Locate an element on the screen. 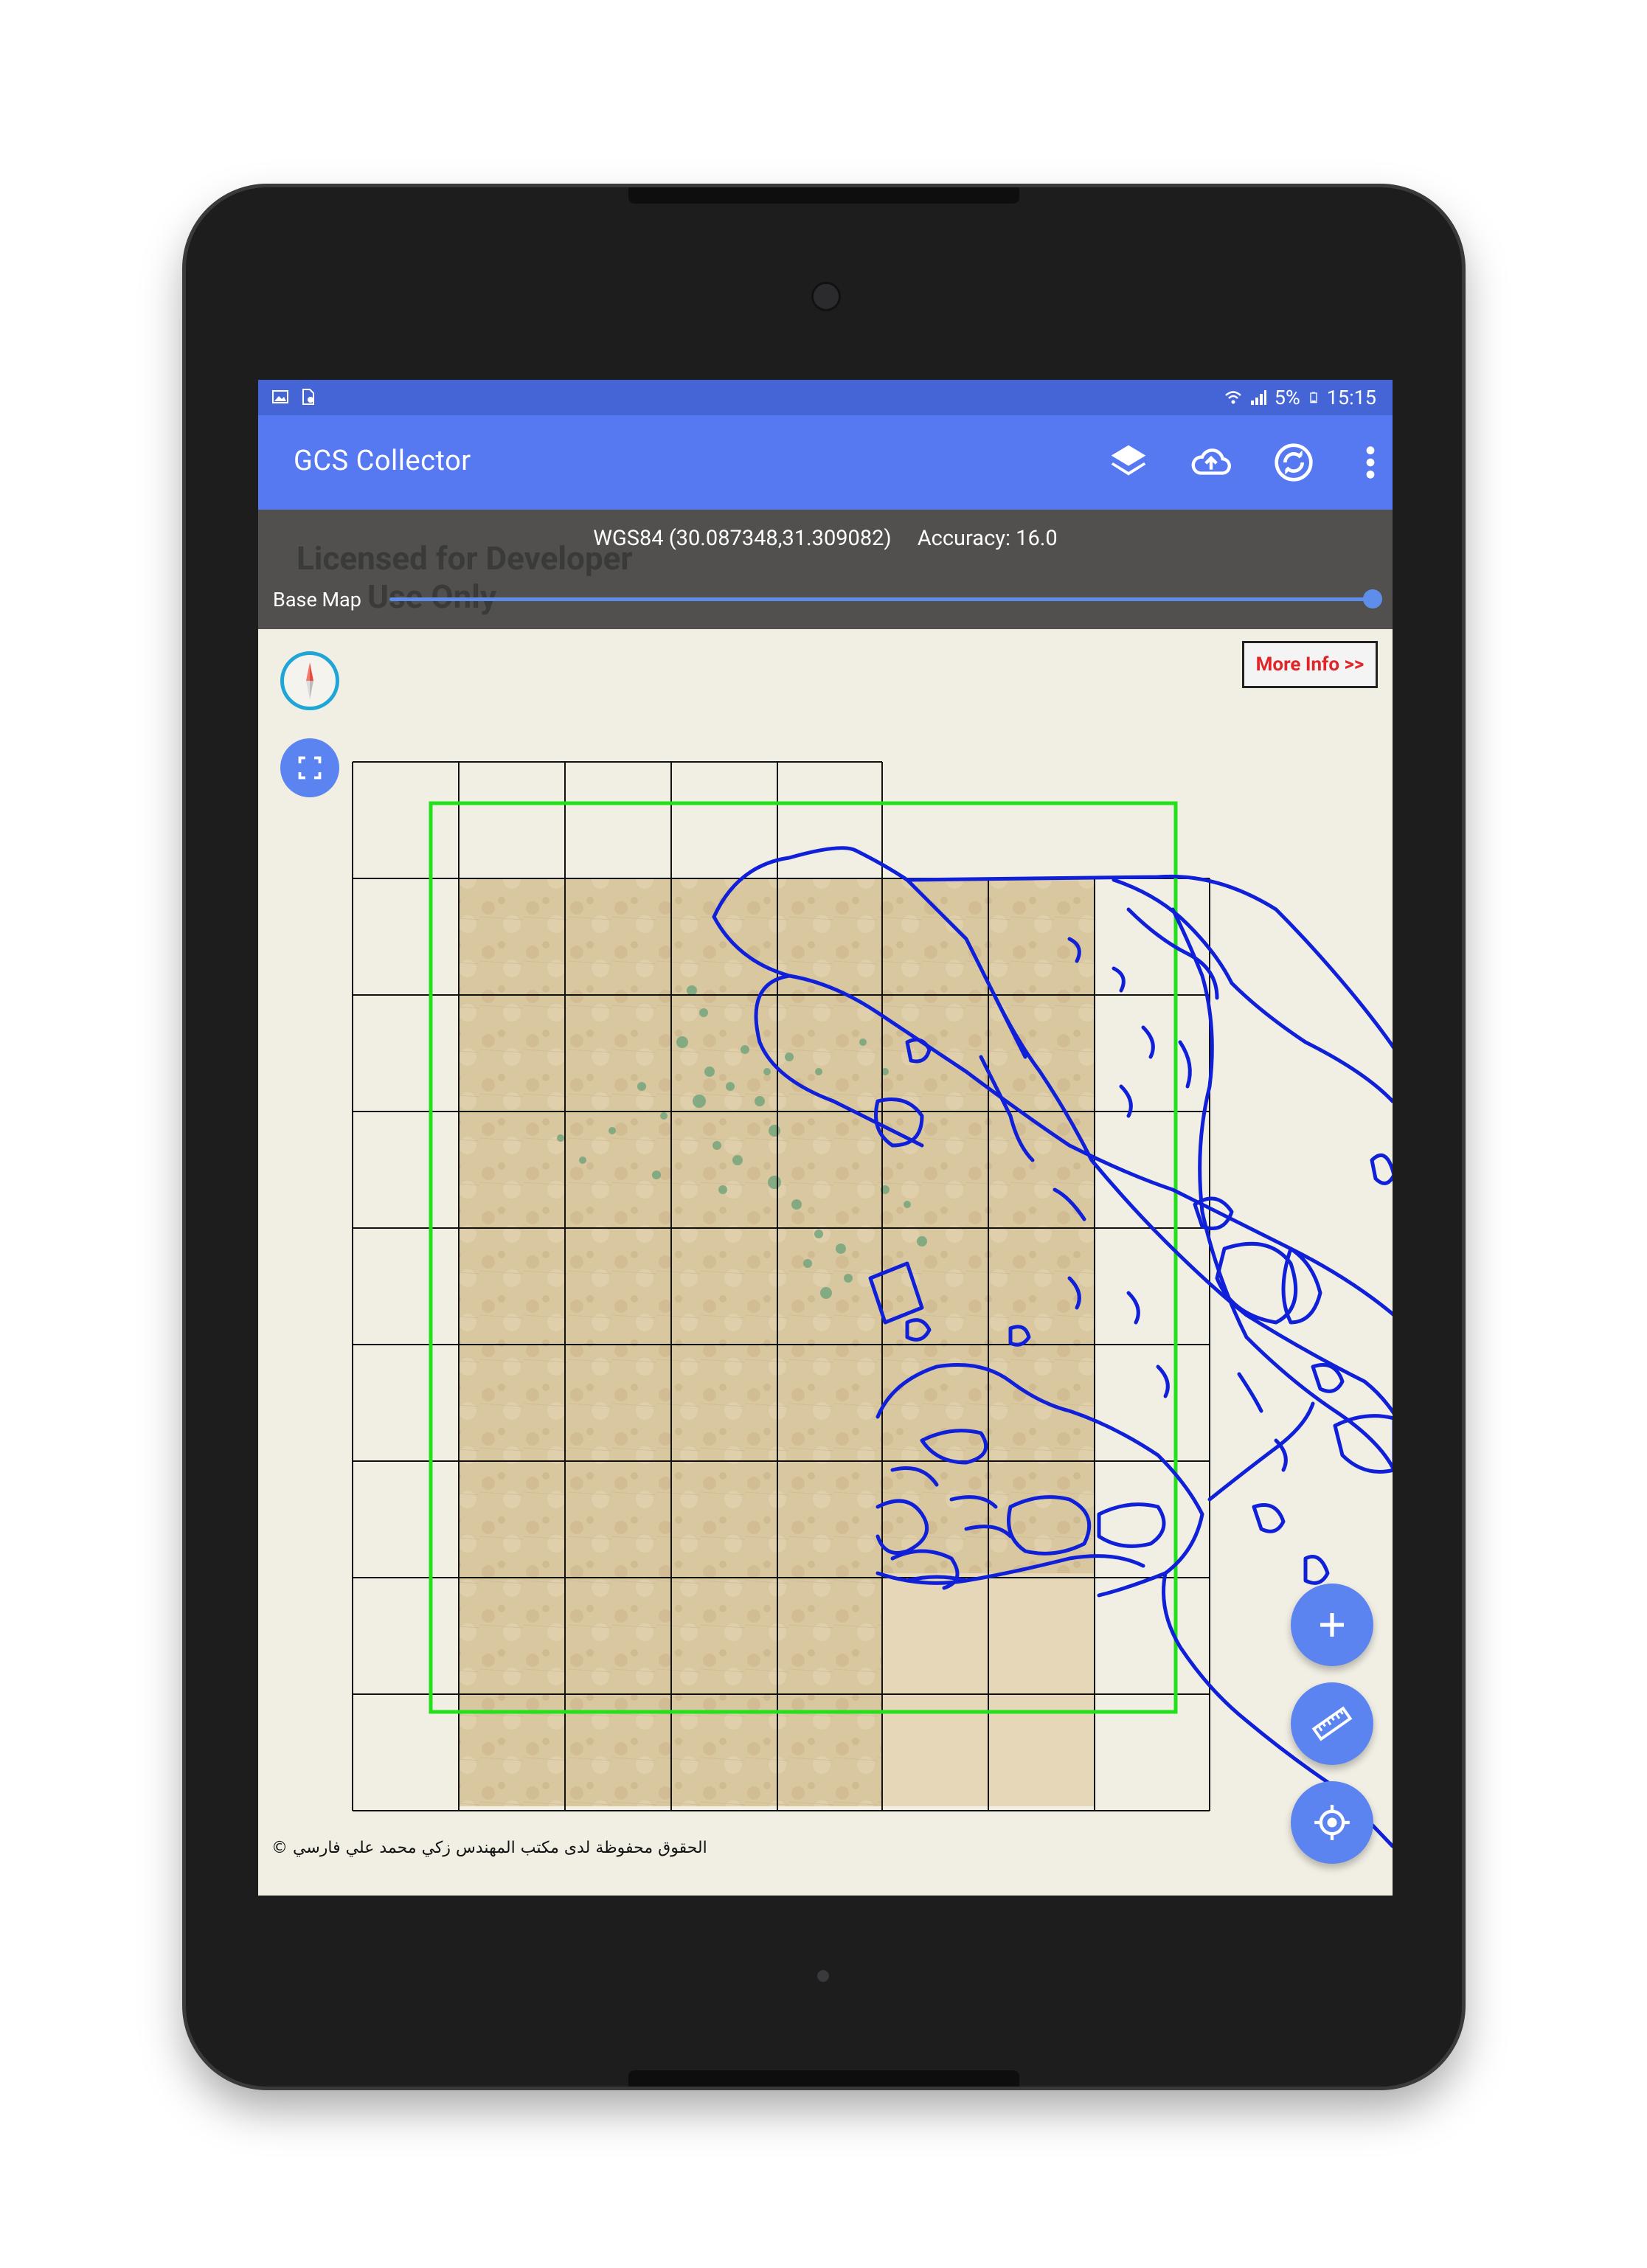 The width and height of the screenshot is (1647, 2268). overflow-menu-button is located at coordinates (1368, 463).